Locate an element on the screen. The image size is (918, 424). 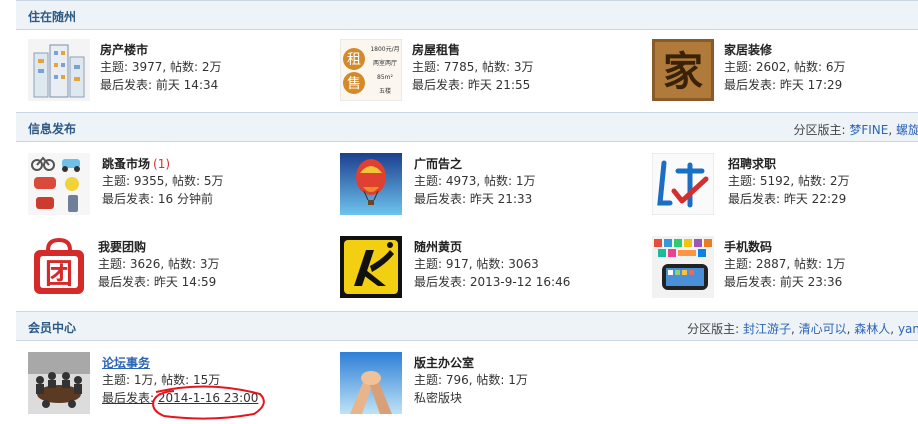
forum-last-post: 最后发表: 昨天 22:29 is located at coordinates (787, 198).